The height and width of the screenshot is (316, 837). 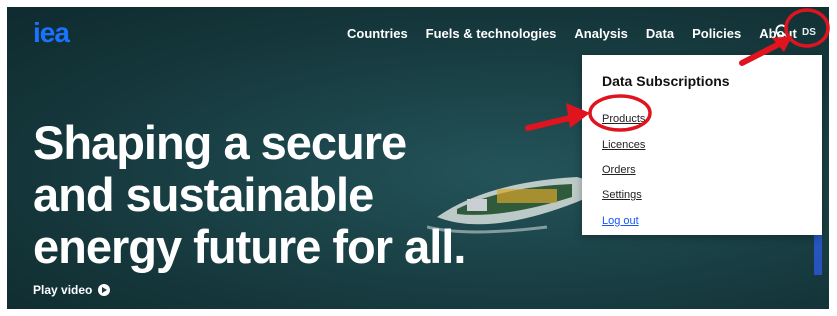 I want to click on arrow-to-user-icon, so click(x=765, y=51).